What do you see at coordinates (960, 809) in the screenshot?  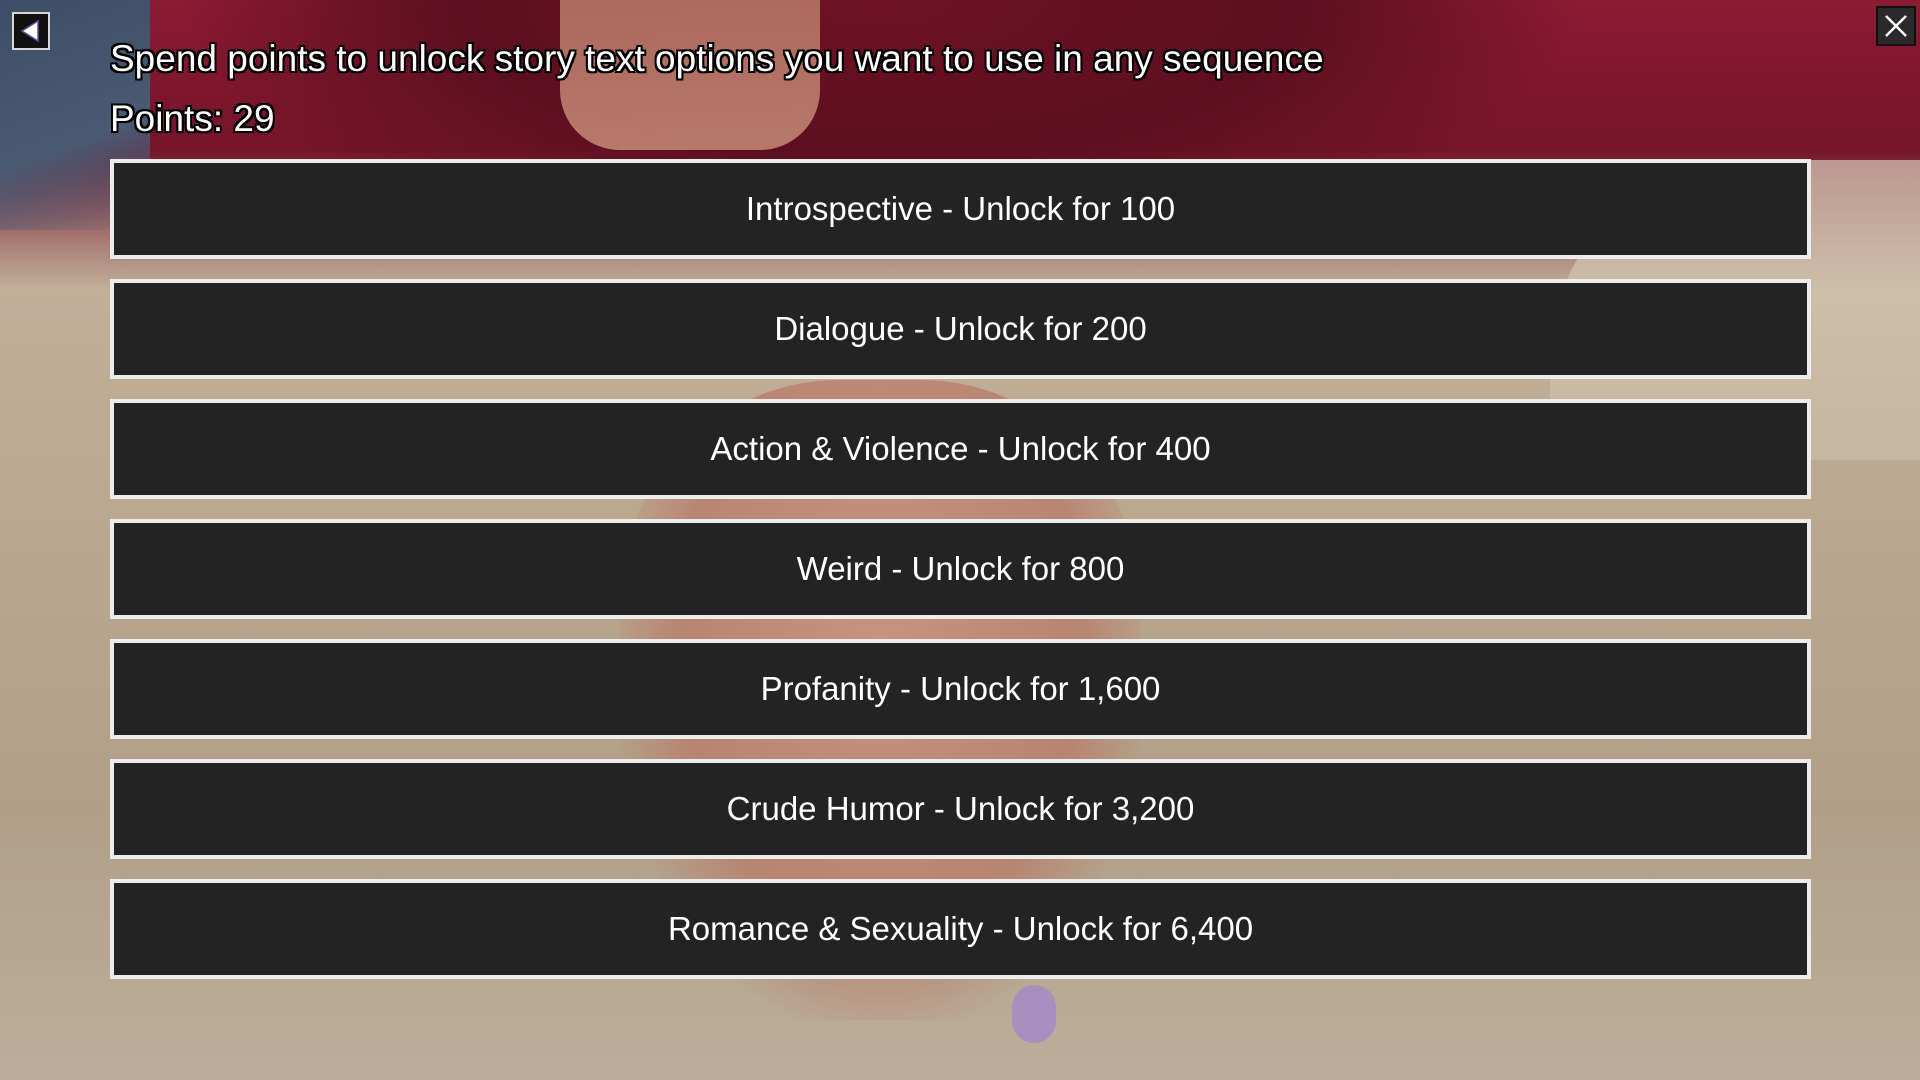 I see `unlock-crude-humor-button: Crude Humor - Unlock for 3,200` at bounding box center [960, 809].